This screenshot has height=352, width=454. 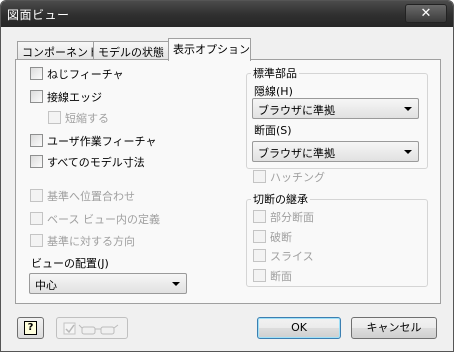 What do you see at coordinates (335, 108) in the screenshot?
I see `hidden-line-select: ブラウザに準拠` at bounding box center [335, 108].